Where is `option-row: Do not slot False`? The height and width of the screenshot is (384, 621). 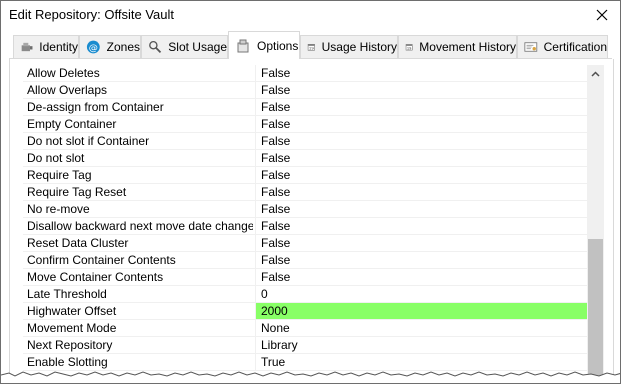
option-row: Do not slot False is located at coordinates (309, 158).